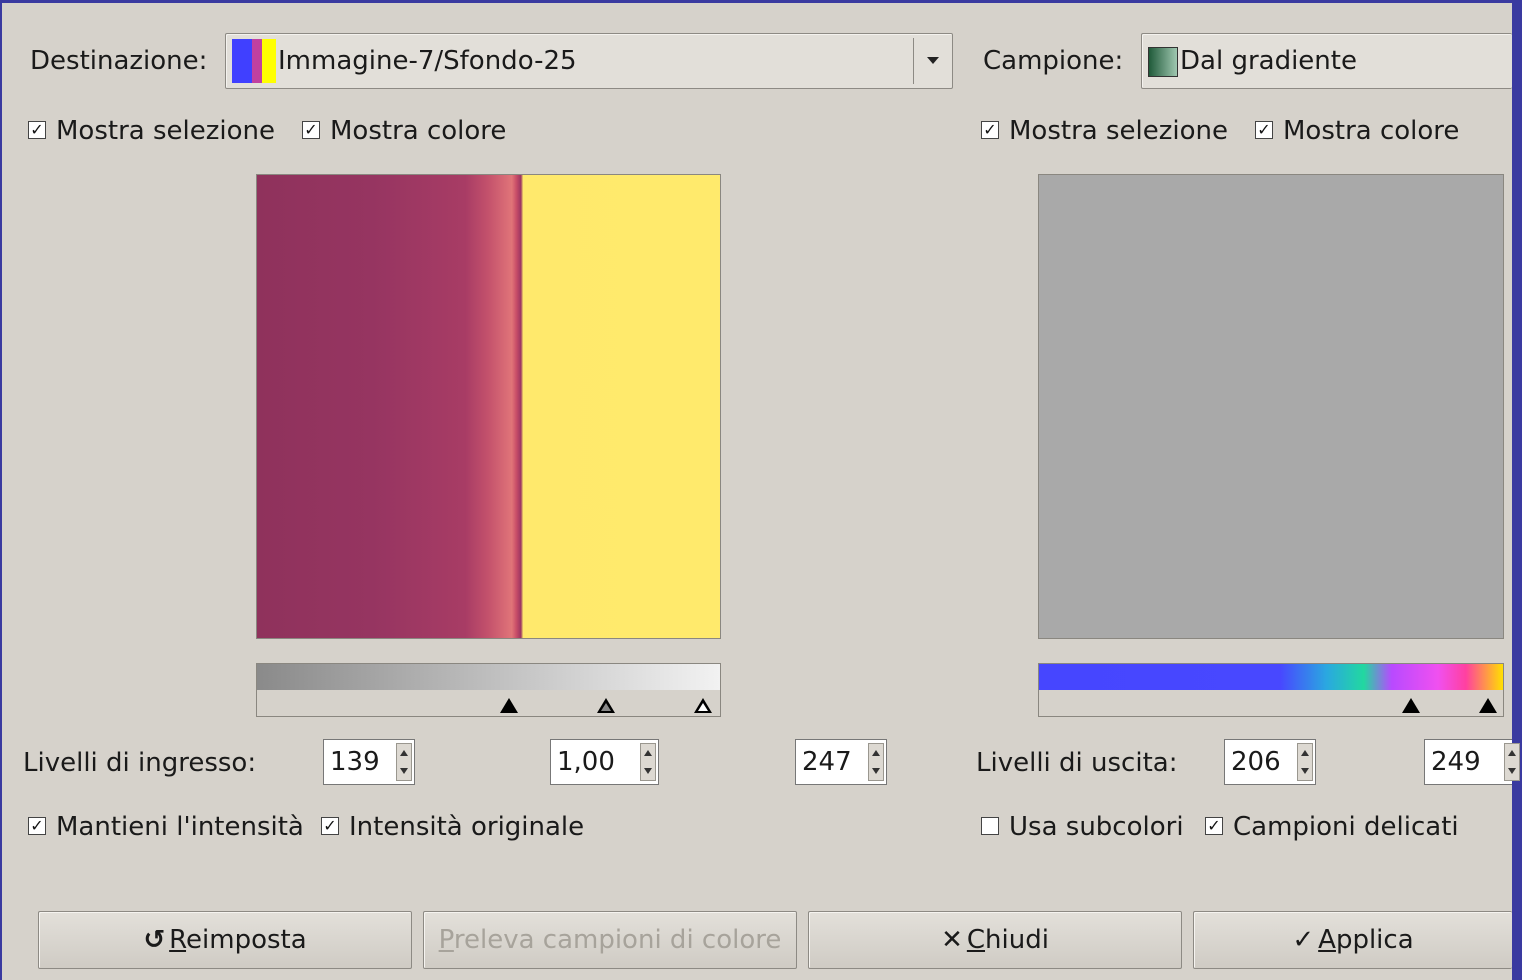 The height and width of the screenshot is (980, 1522). Describe the element at coordinates (509, 705) in the screenshot. I see `input-low-marker` at that location.